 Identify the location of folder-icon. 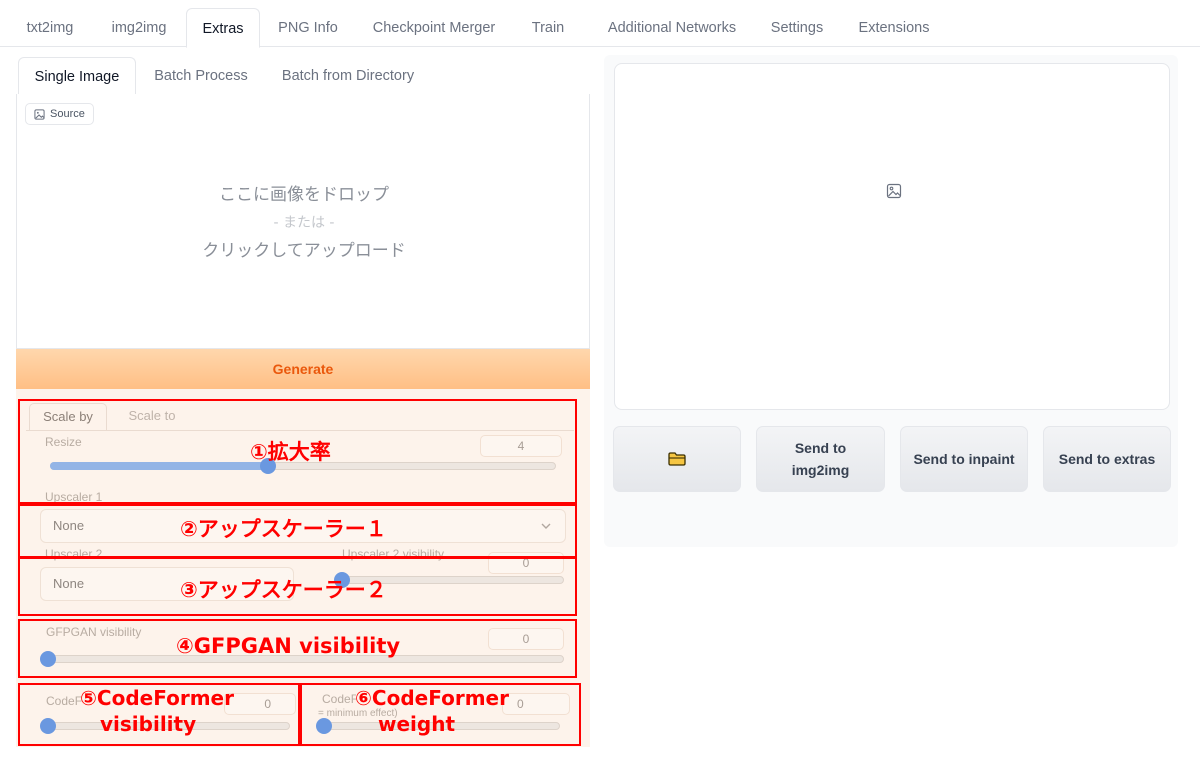
(677, 459).